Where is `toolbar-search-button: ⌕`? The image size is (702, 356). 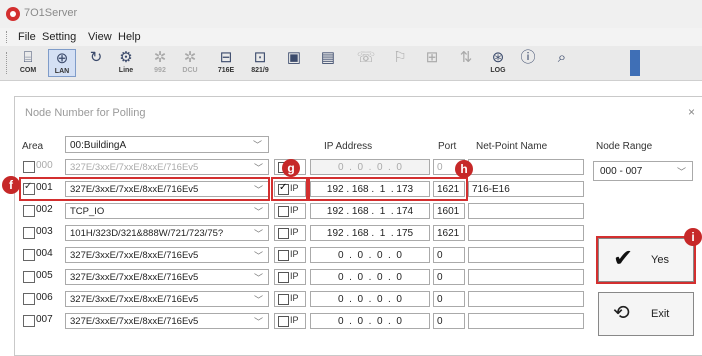
toolbar-search-button: ⌕ is located at coordinates (562, 63).